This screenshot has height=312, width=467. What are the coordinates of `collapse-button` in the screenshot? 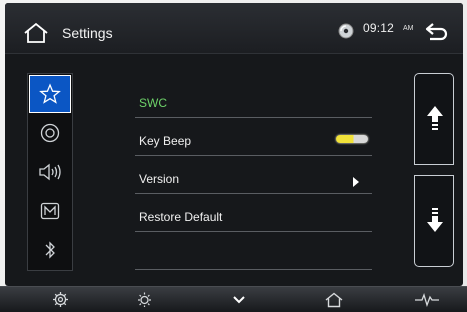 It's located at (239, 299).